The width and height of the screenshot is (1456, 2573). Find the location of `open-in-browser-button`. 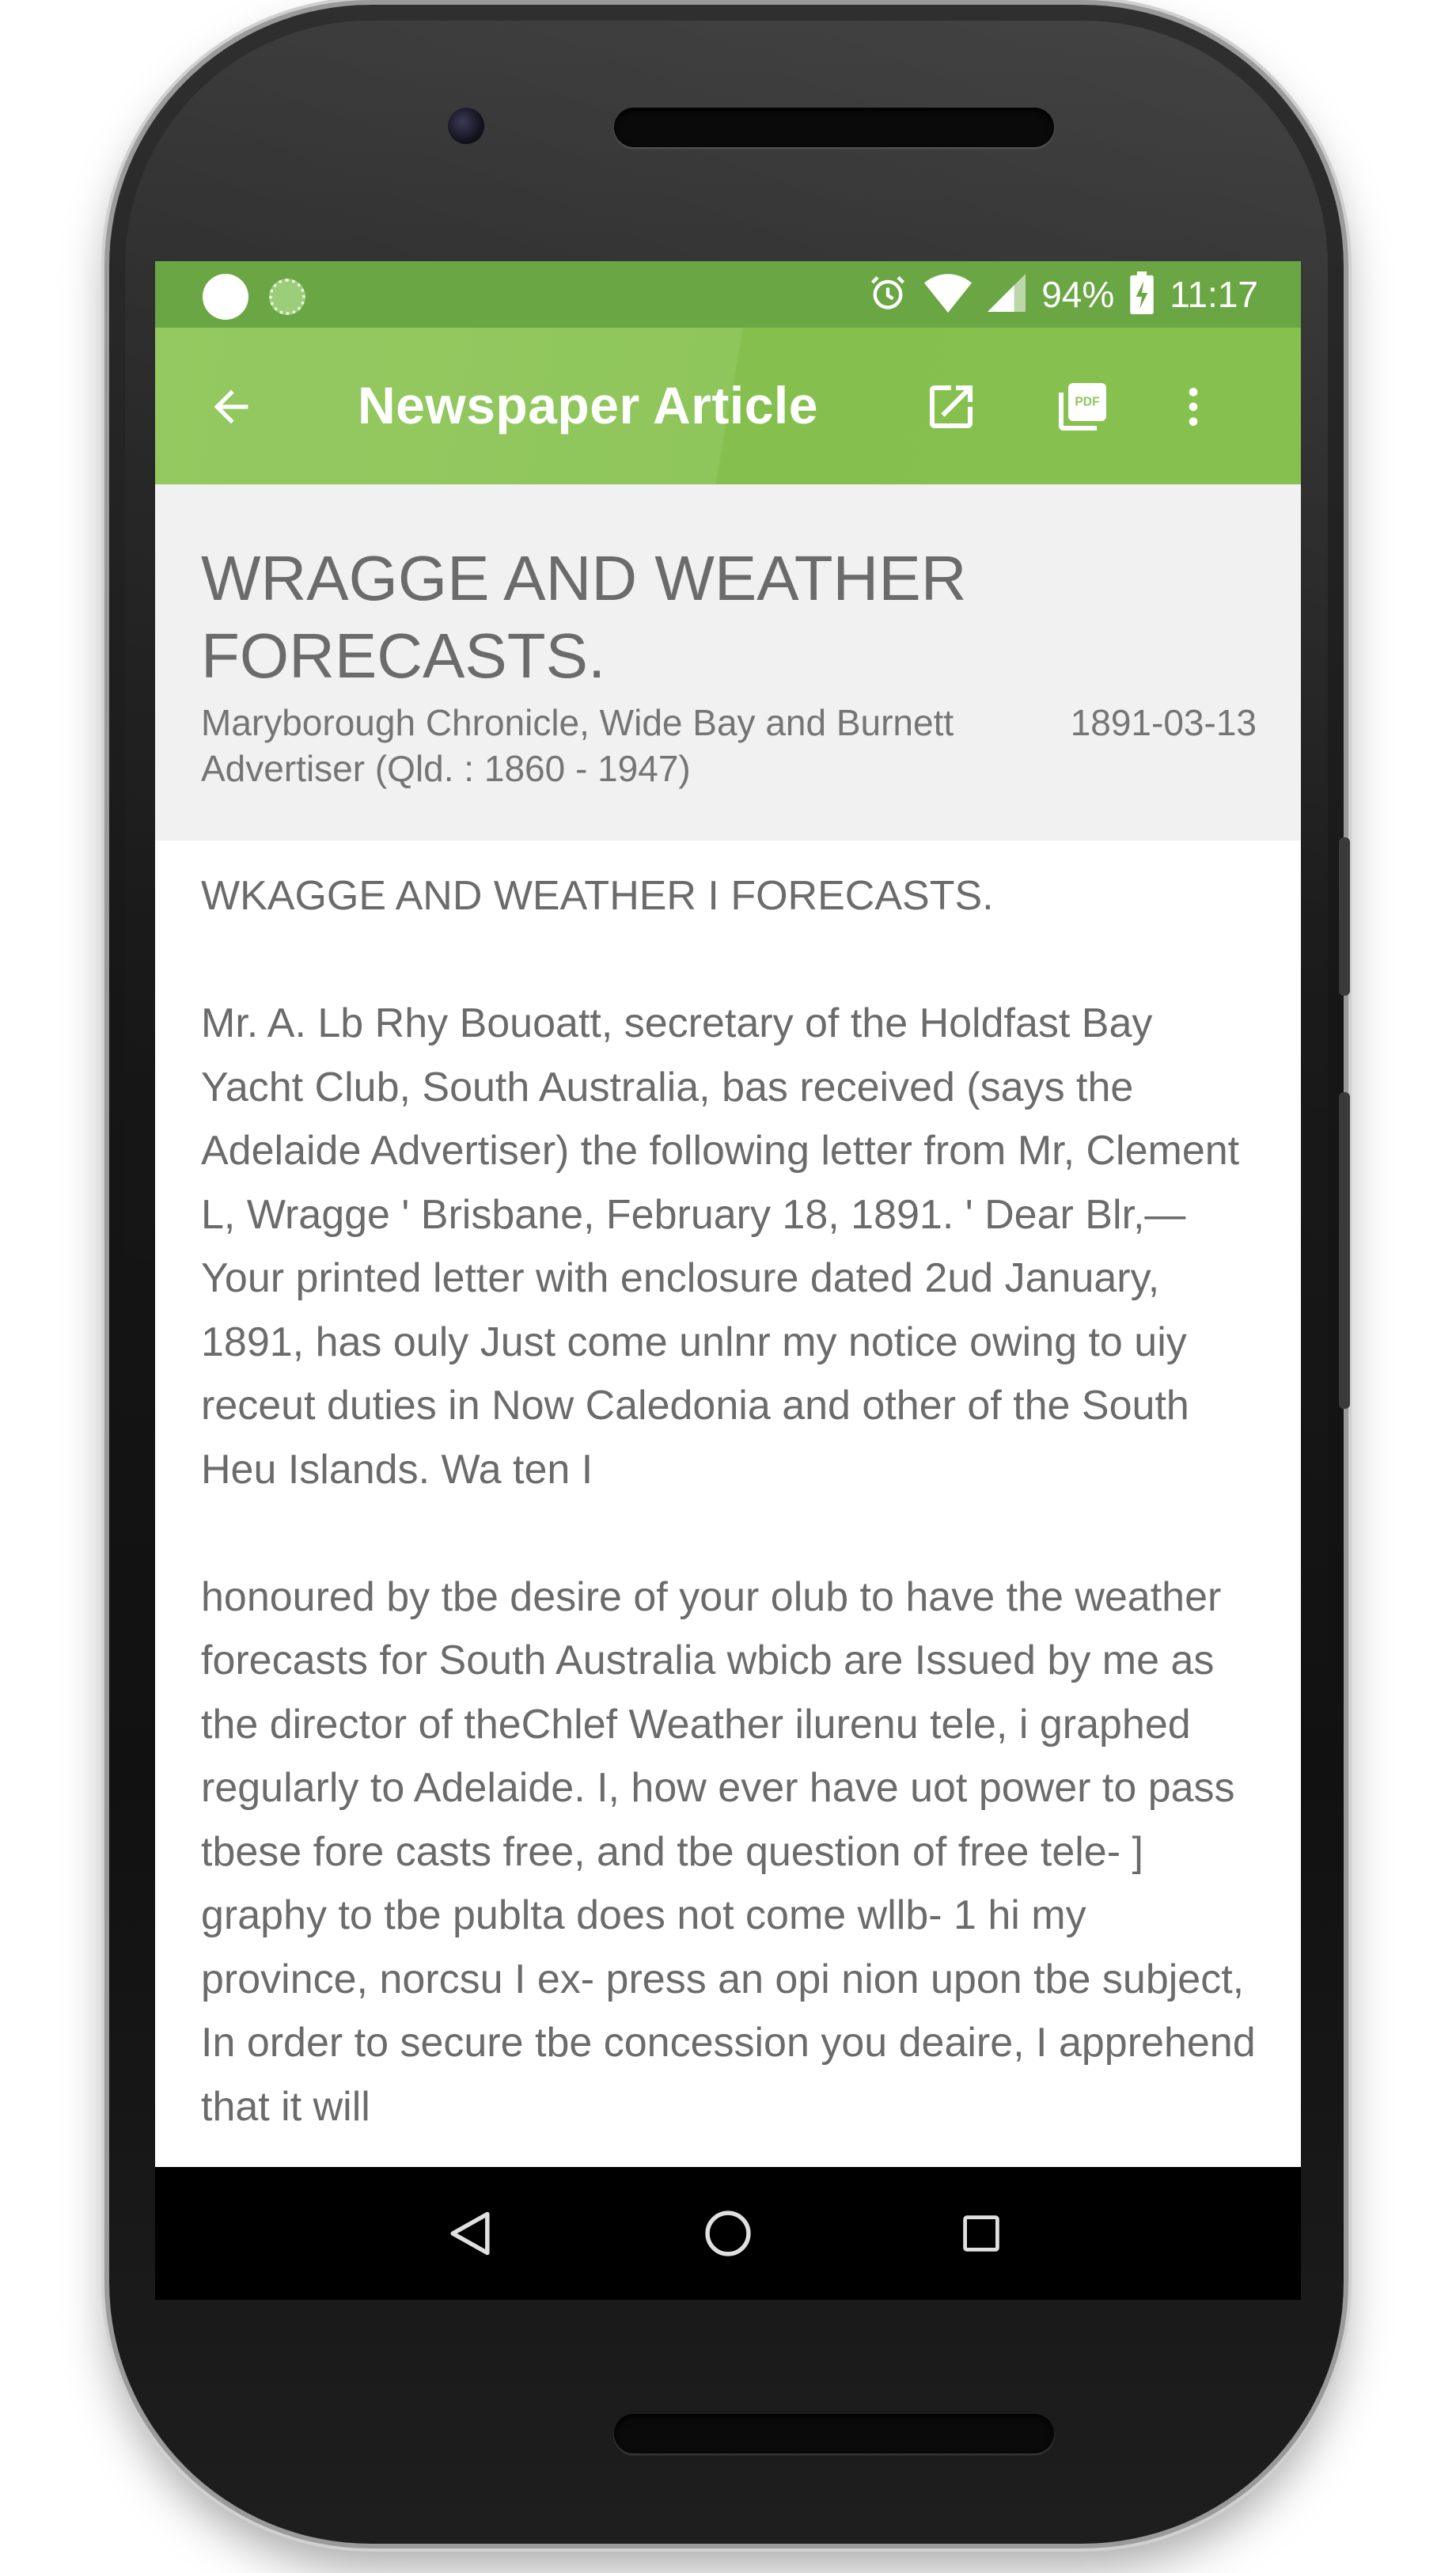

open-in-browser-button is located at coordinates (951, 407).